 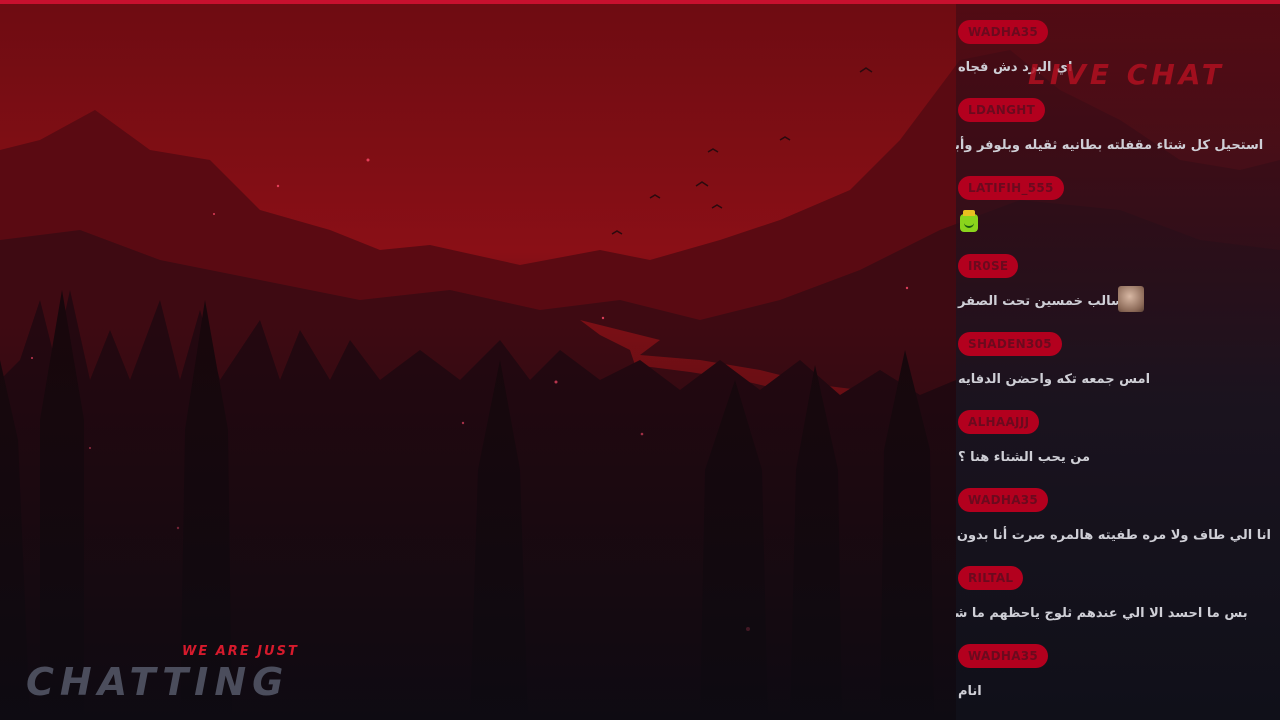 I want to click on frog-crown-emote-icon, so click(x=969, y=221).